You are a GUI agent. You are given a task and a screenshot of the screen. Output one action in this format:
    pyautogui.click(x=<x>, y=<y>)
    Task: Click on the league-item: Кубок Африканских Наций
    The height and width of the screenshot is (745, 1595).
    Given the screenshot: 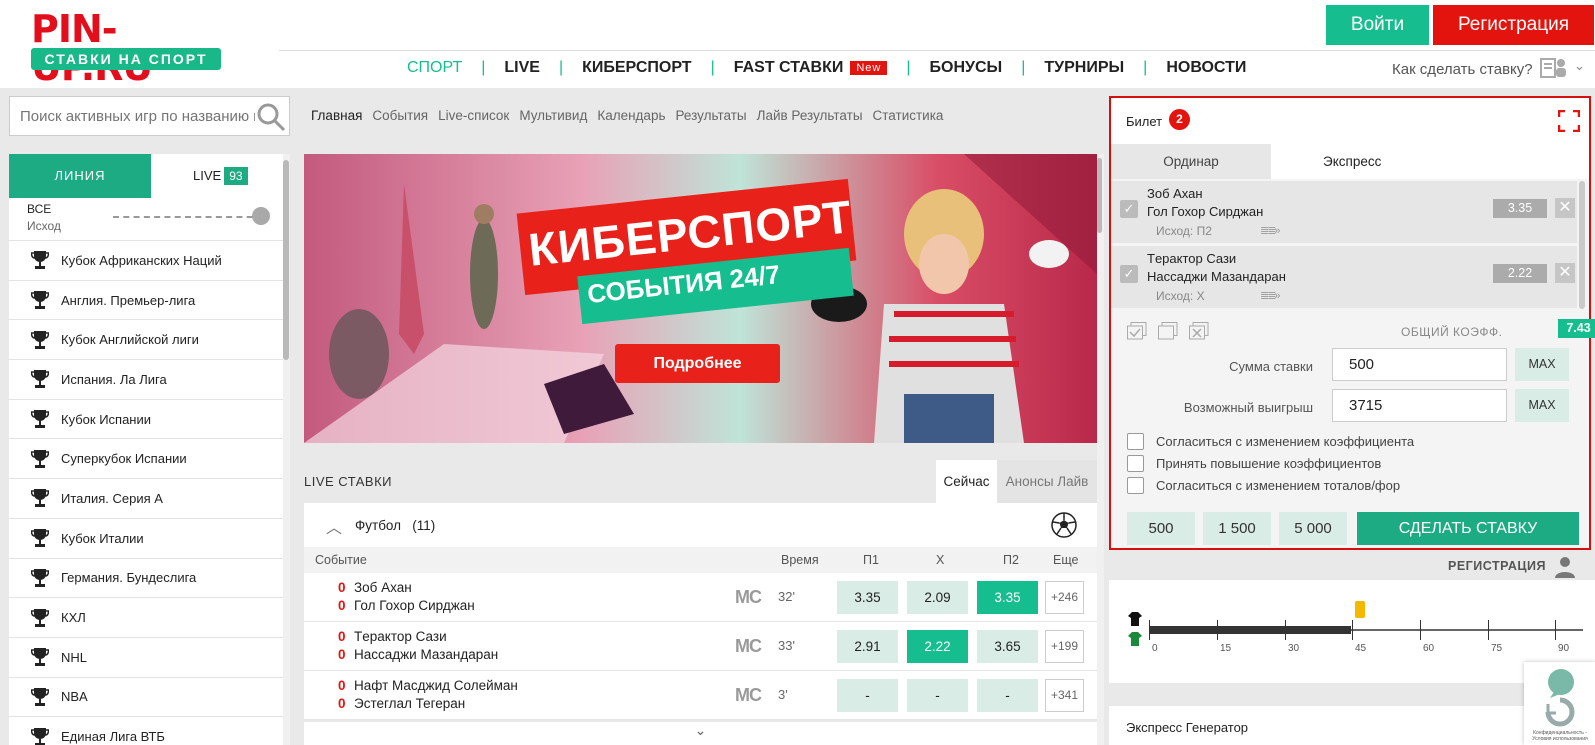 What is the action you would take?
    pyautogui.click(x=146, y=260)
    